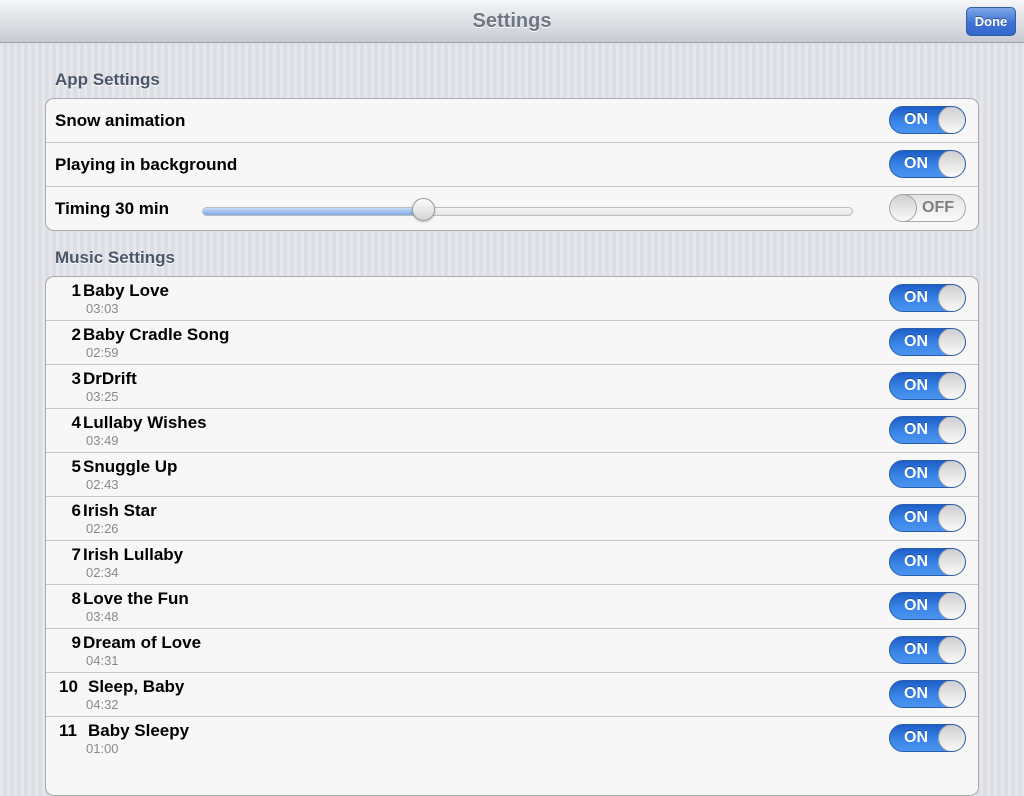  I want to click on song-duration: 02:26, so click(102, 528).